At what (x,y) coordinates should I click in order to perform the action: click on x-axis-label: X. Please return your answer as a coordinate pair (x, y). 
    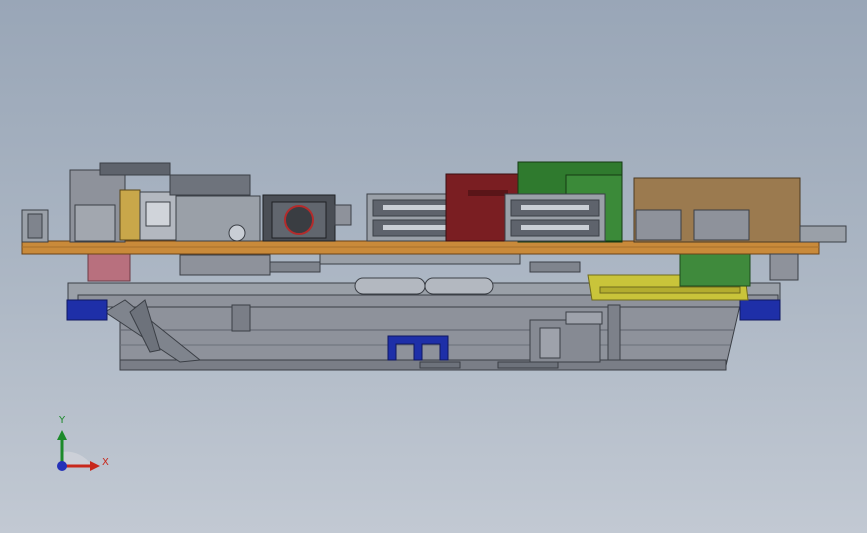
    Looking at the image, I should click on (105, 462).